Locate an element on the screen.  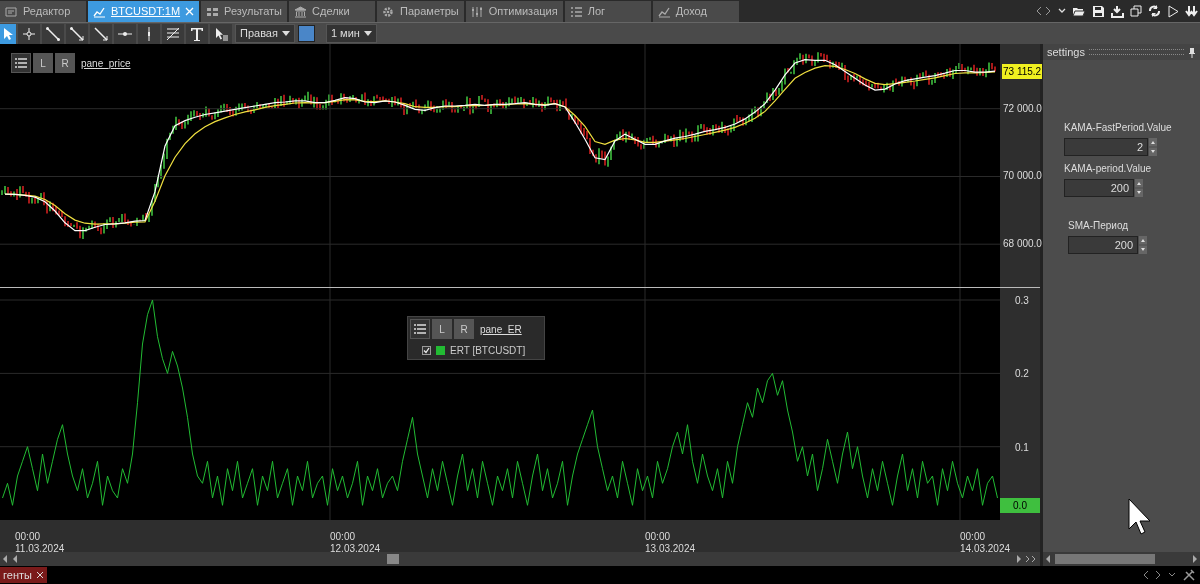
arrow-line-icon is located at coordinates (101, 33).